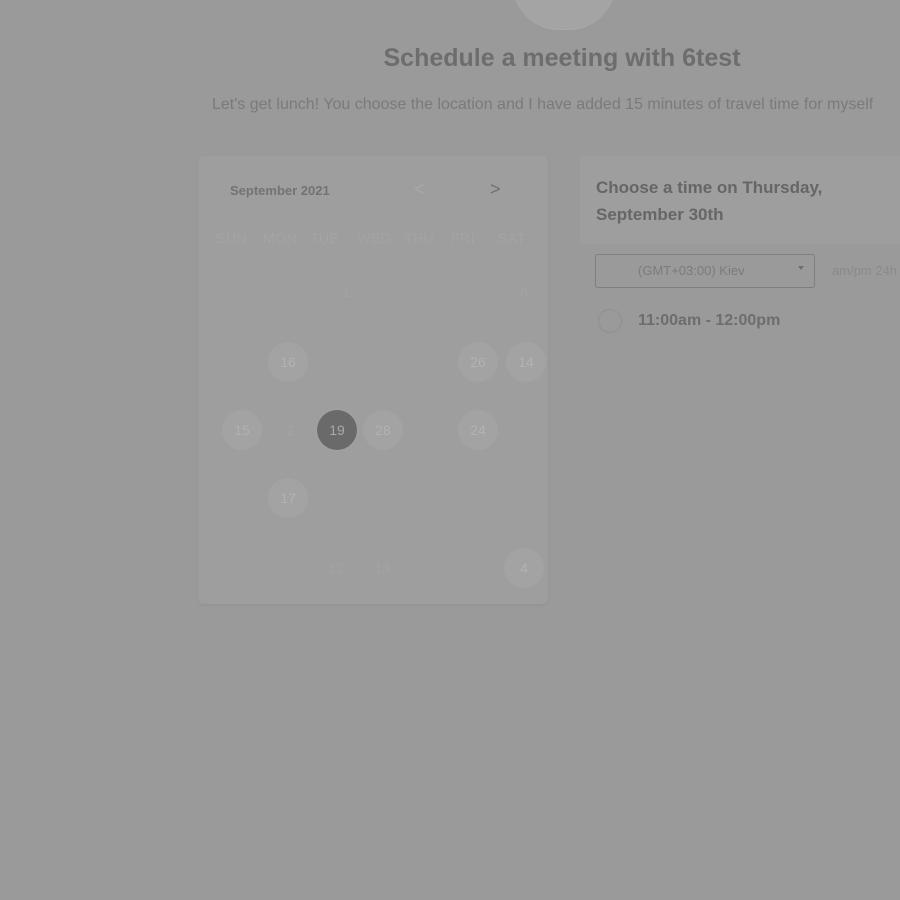  What do you see at coordinates (383, 430) in the screenshot?
I see `calendar-day-available: 28` at bounding box center [383, 430].